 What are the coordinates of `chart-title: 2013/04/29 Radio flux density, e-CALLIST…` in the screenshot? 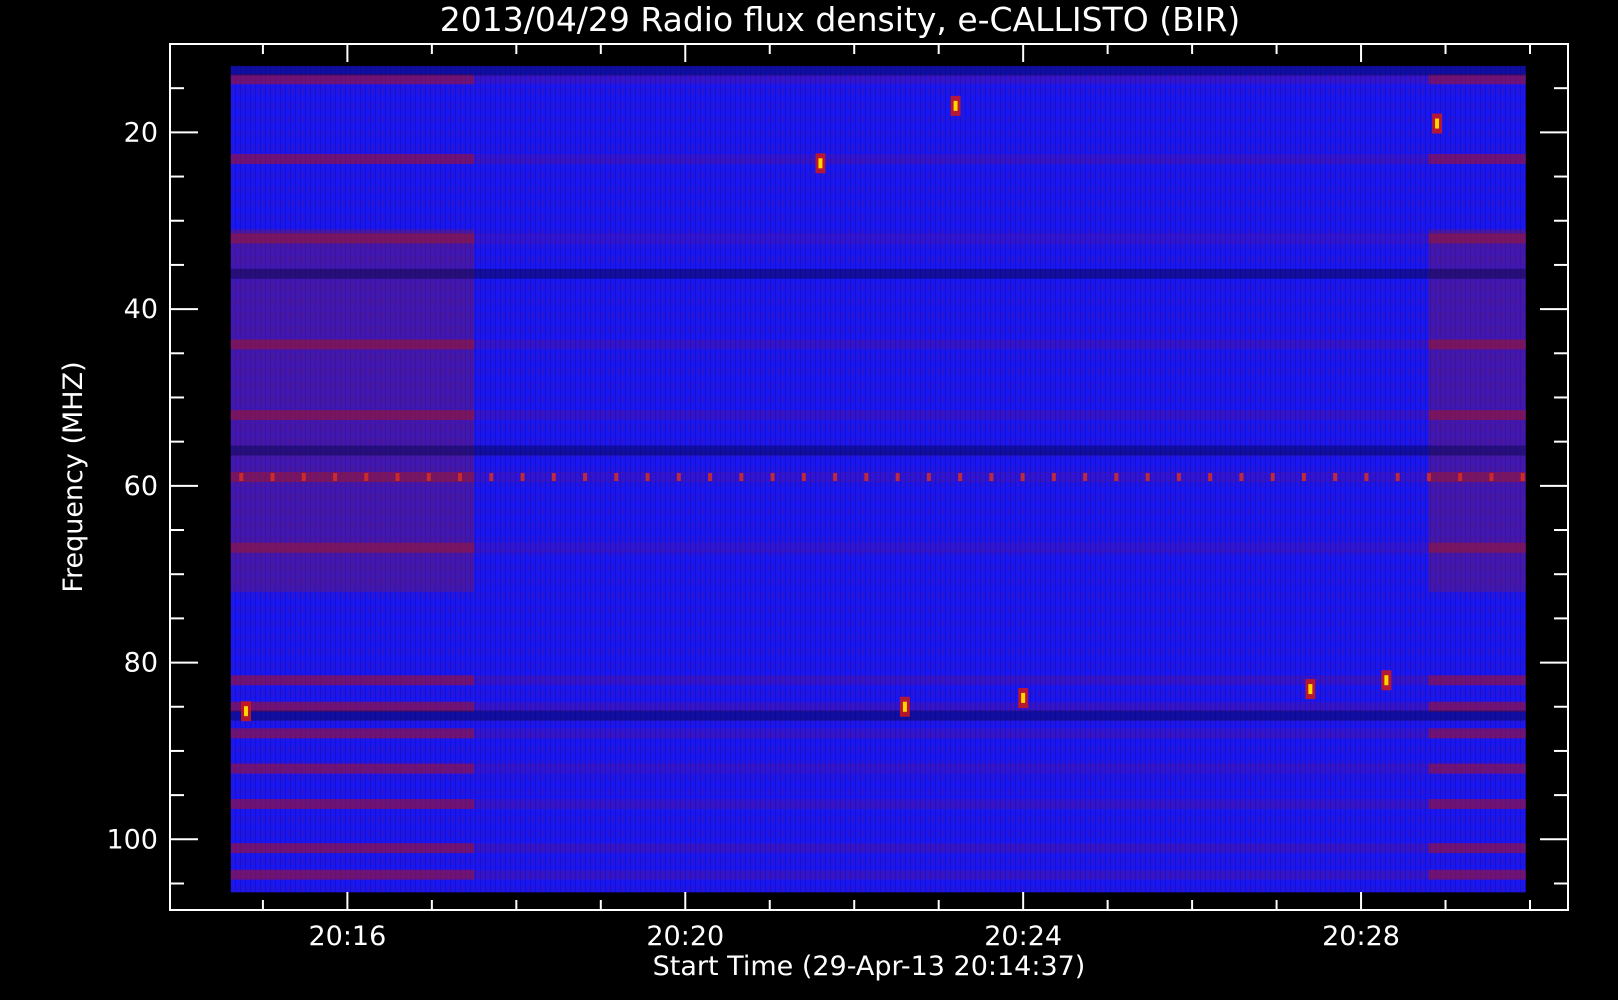 It's located at (840, 19).